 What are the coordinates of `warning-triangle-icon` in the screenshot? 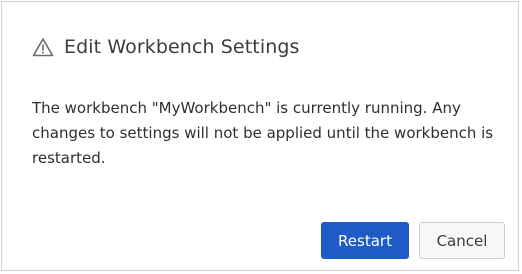 It's located at (43, 47).